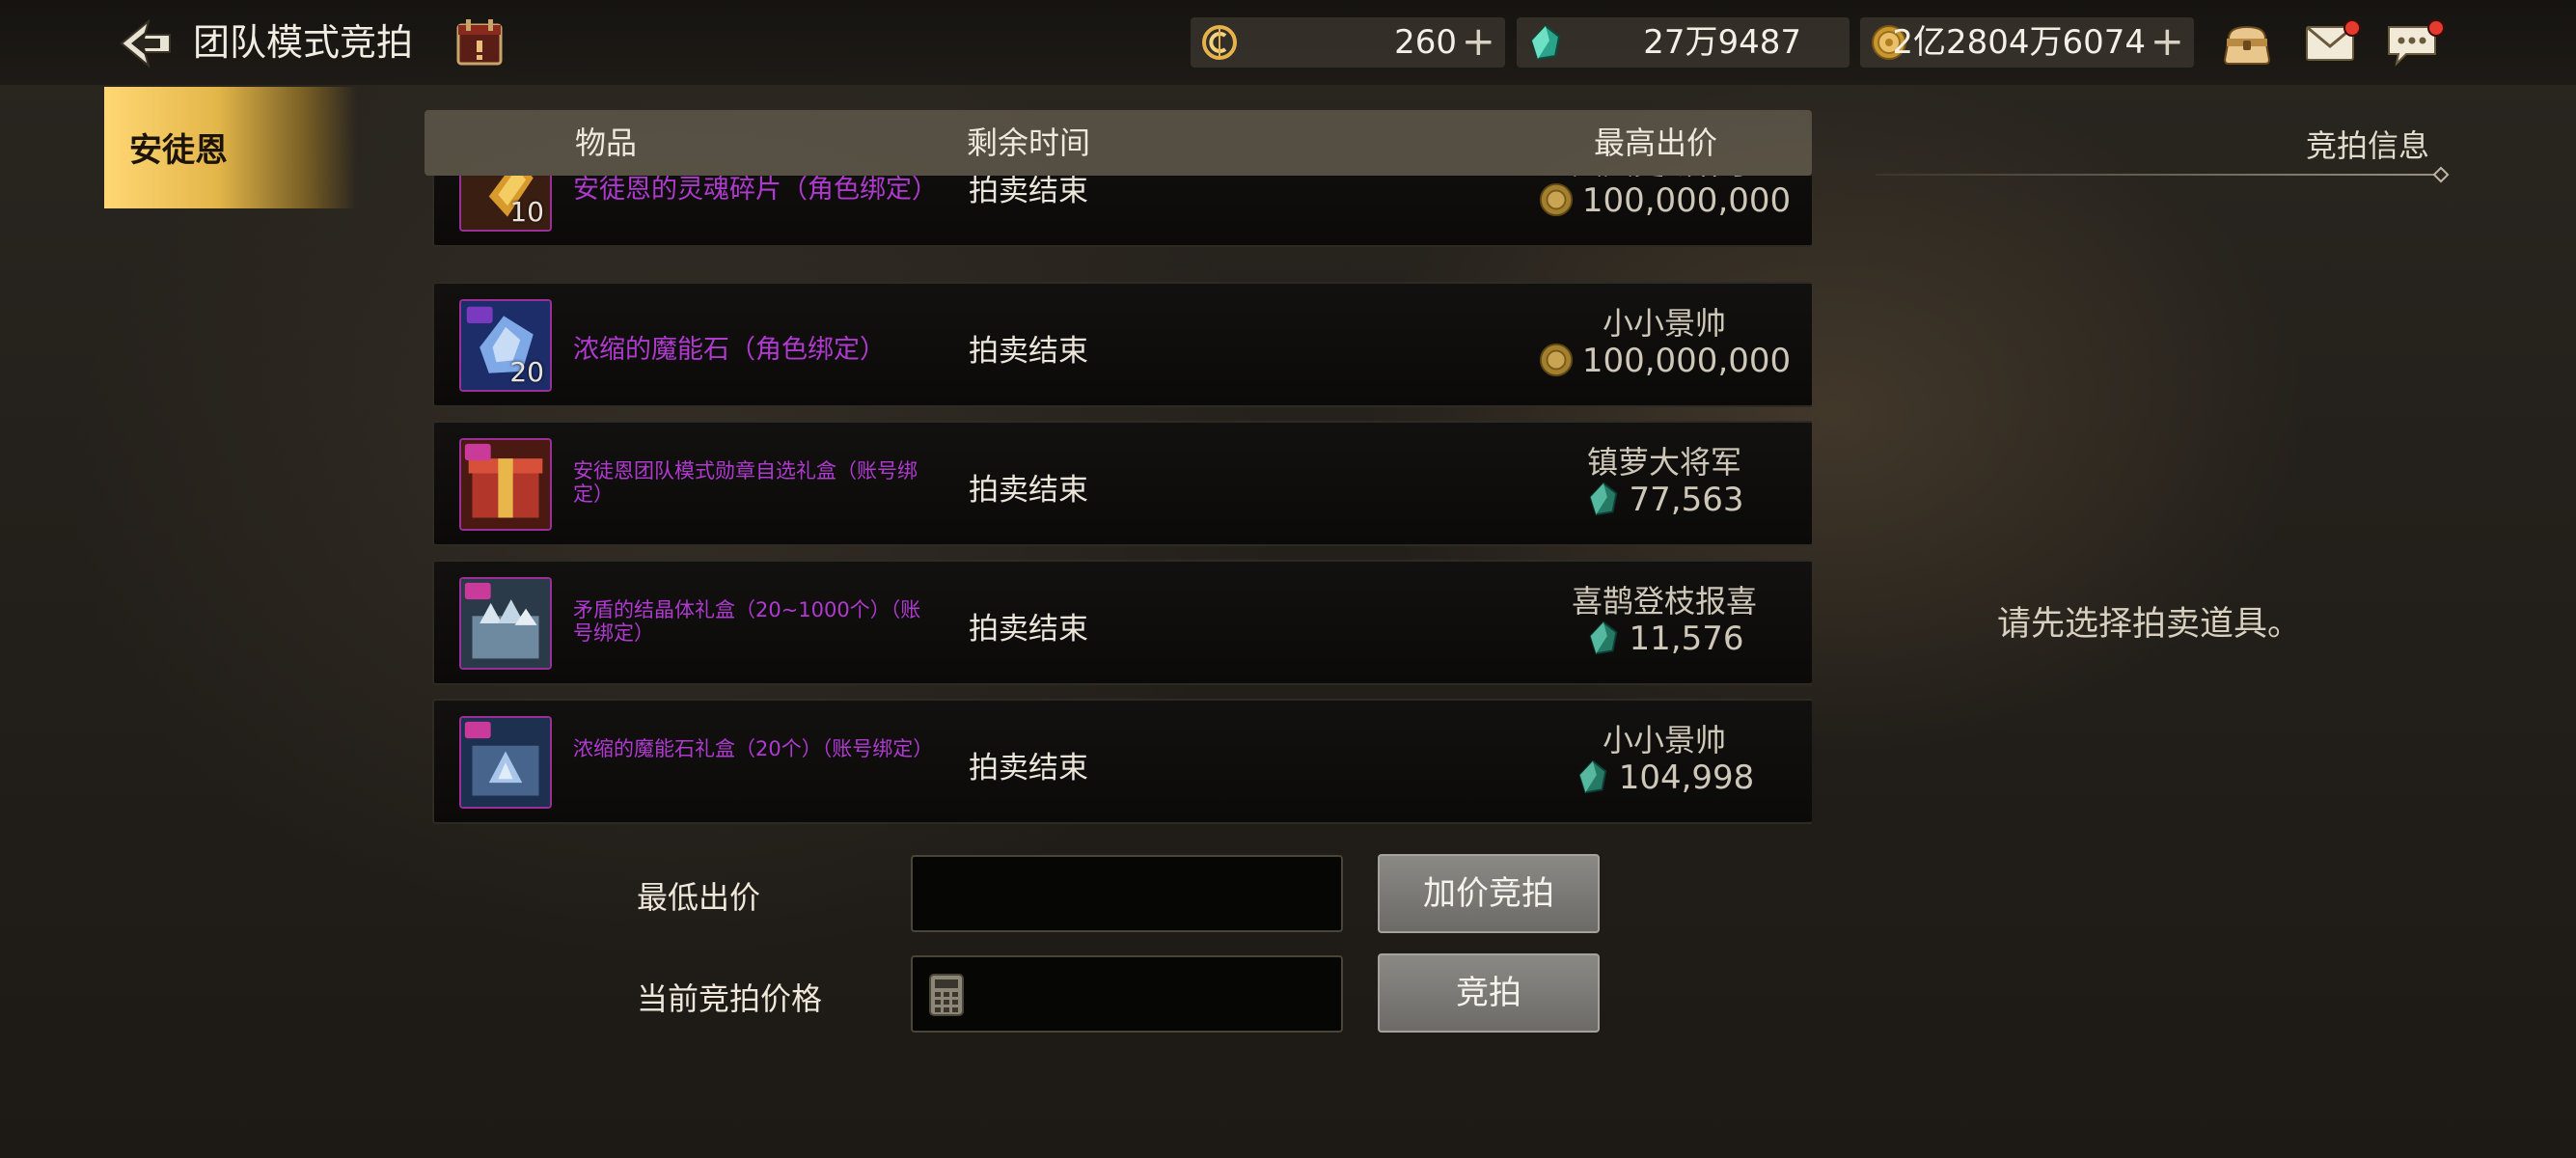 The image size is (2576, 1158). I want to click on magic-stone-icon: 20, so click(506, 345).